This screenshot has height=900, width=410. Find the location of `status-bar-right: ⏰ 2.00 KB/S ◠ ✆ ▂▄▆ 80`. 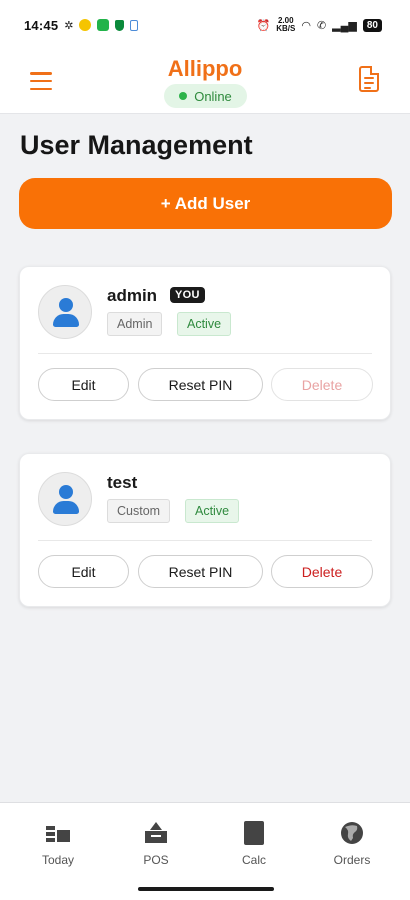

status-bar-right: ⏰ 2.00 KB/S ◠ ✆ ▂▄▆ 80 is located at coordinates (319, 25).